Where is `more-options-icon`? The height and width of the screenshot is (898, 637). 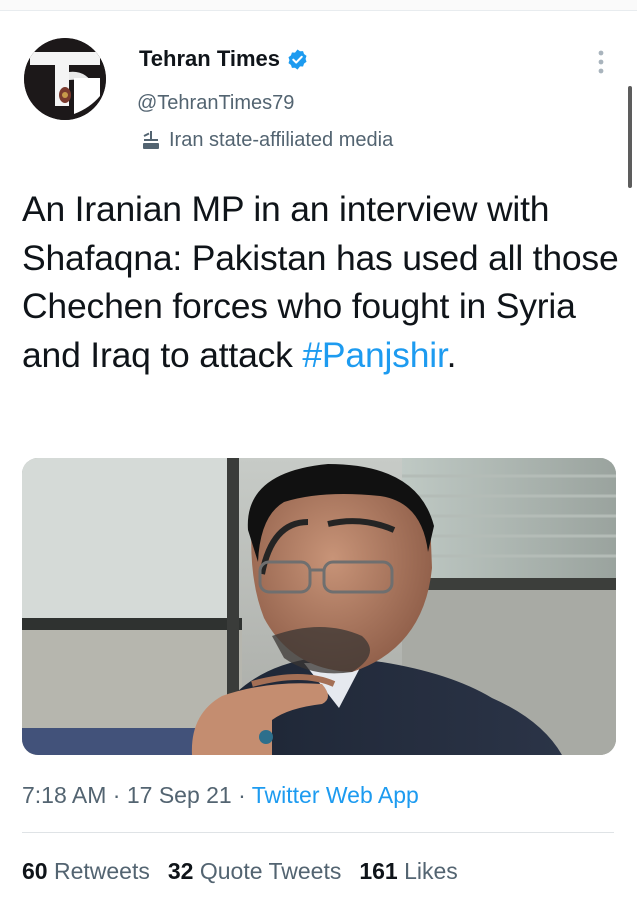 more-options-icon is located at coordinates (601, 62).